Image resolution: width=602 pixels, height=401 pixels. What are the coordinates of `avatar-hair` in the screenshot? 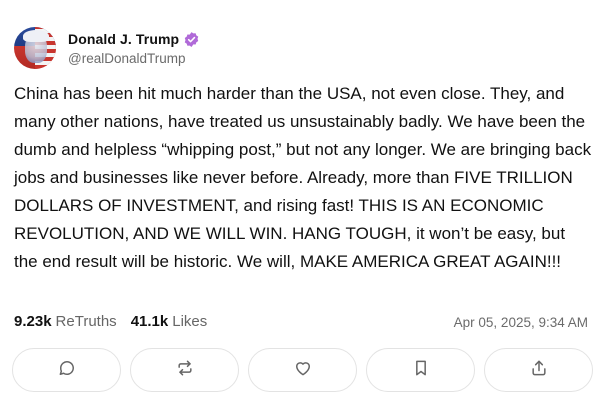 It's located at (36, 36).